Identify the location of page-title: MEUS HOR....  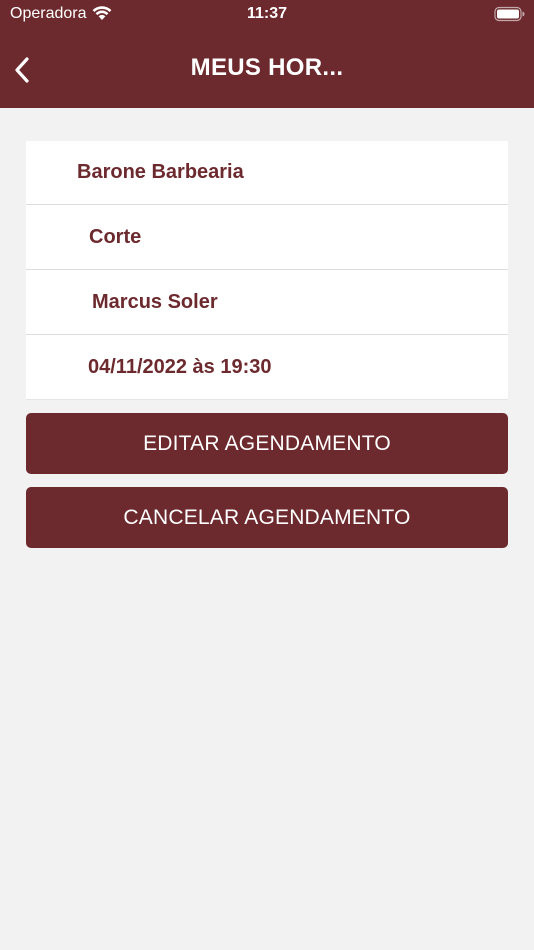
(267, 67).